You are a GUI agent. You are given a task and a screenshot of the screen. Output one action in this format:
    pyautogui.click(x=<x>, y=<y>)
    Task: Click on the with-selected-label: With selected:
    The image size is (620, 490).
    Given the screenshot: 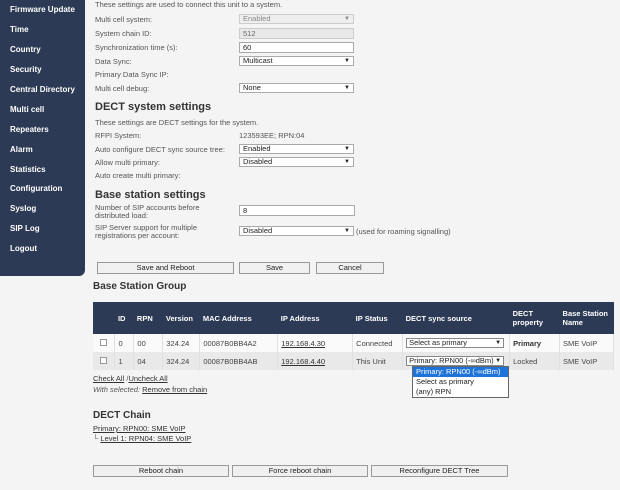 What is the action you would take?
    pyautogui.click(x=117, y=389)
    